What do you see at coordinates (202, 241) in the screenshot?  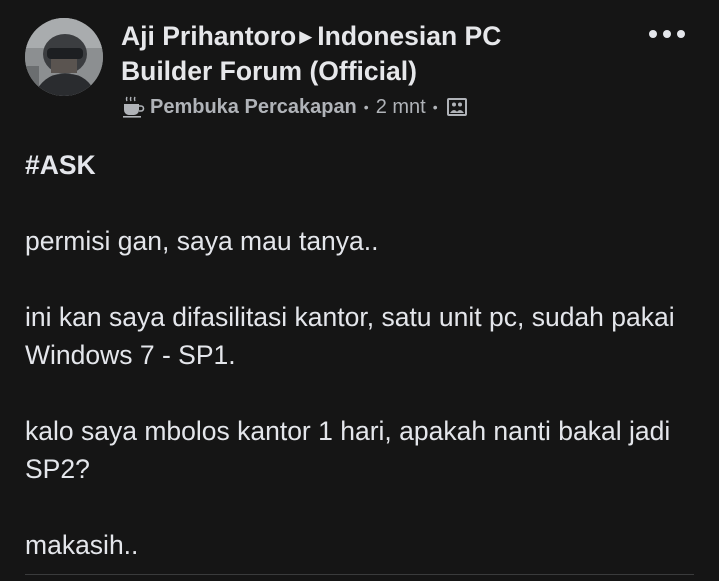 I see `post-paragraph: permisi gan, saya mau tanya..` at bounding box center [202, 241].